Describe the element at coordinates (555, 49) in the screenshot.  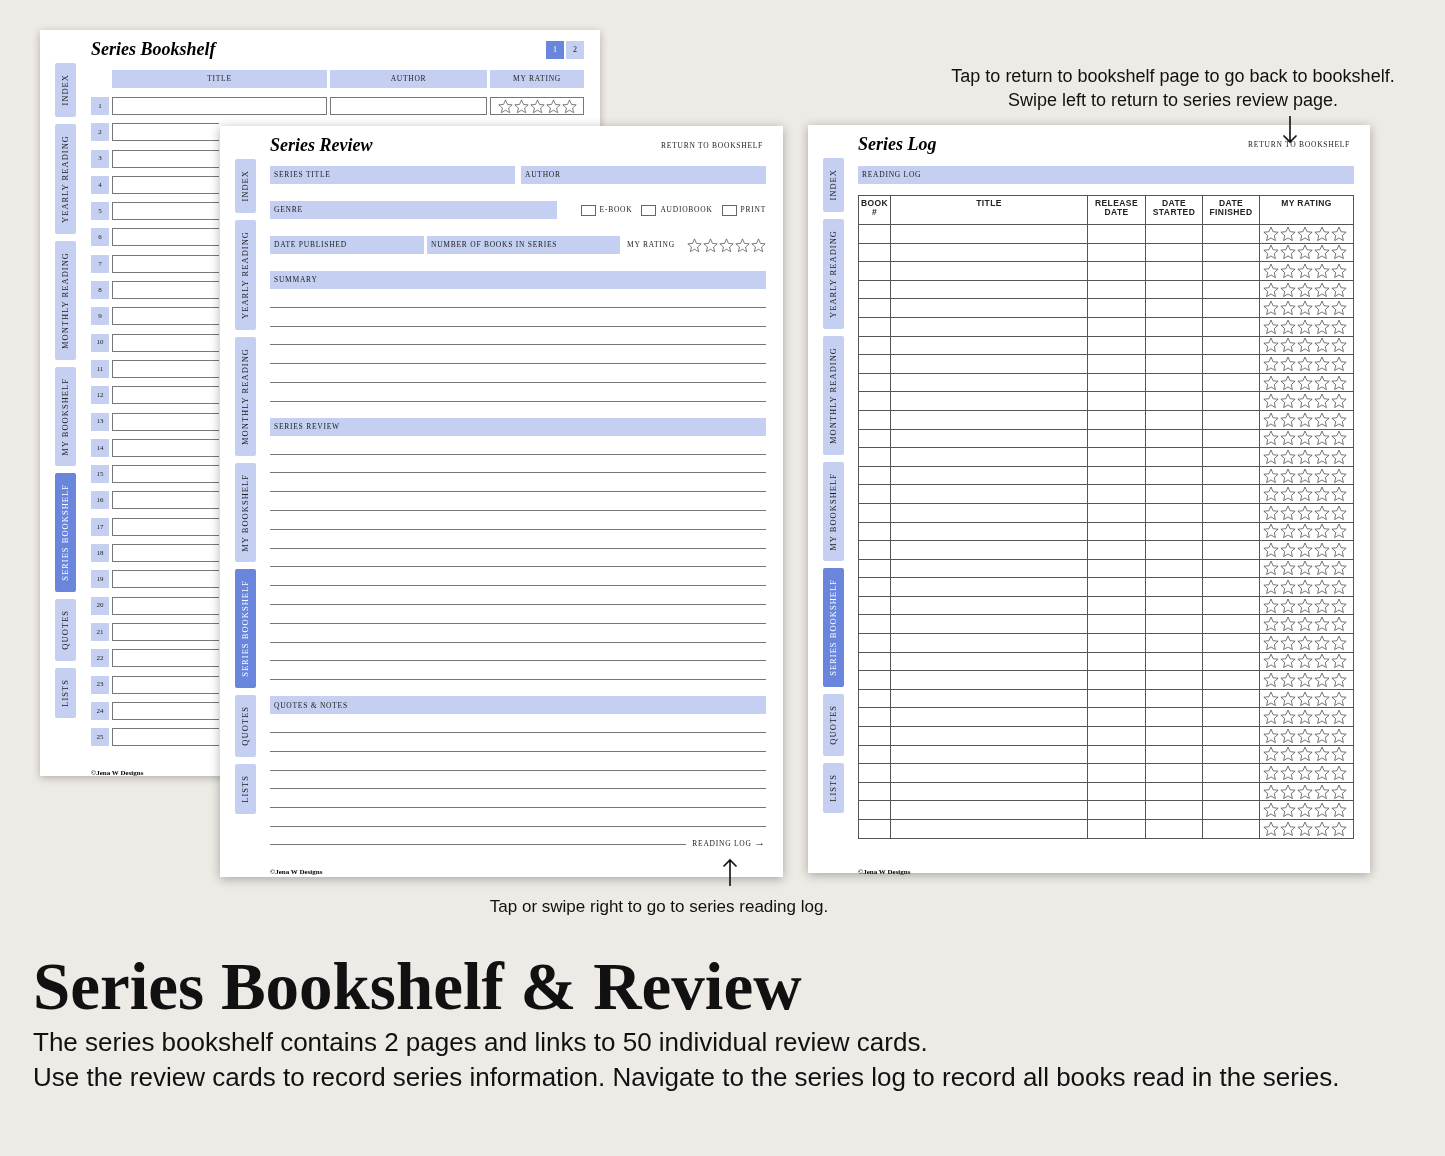
I see `page-button: 1` at that location.